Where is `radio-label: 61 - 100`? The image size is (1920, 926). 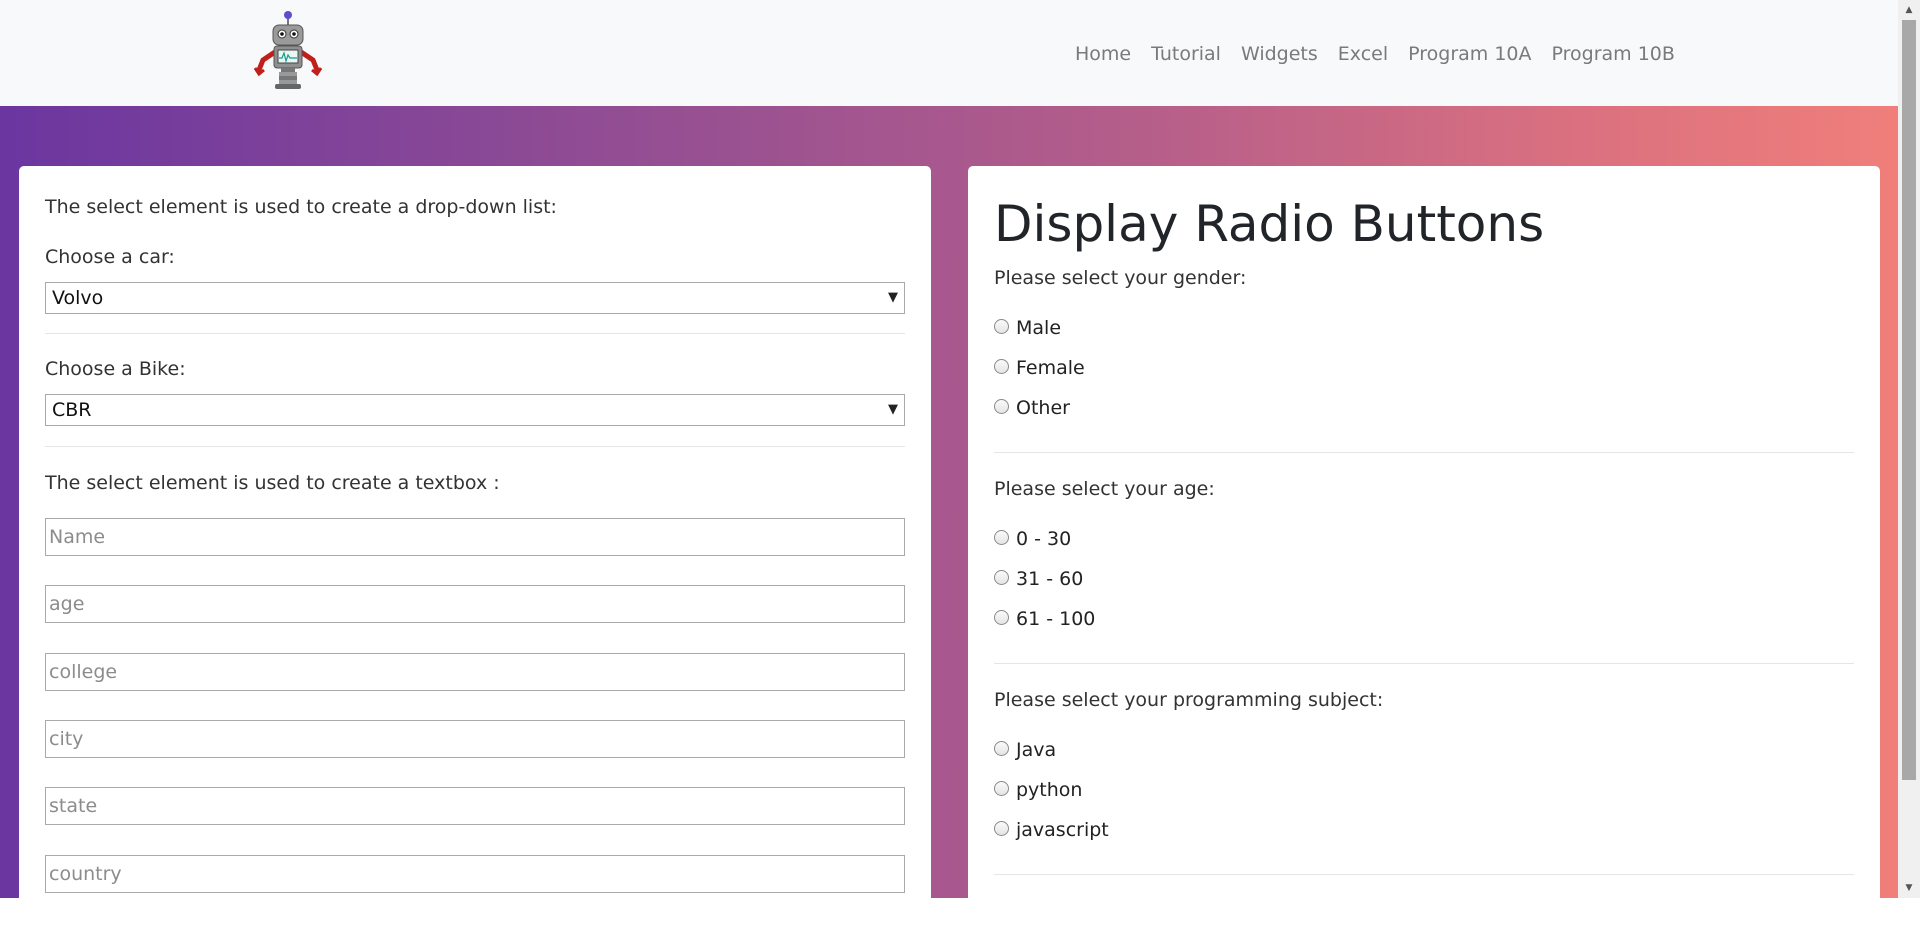
radio-label: 61 - 100 is located at coordinates (1056, 619).